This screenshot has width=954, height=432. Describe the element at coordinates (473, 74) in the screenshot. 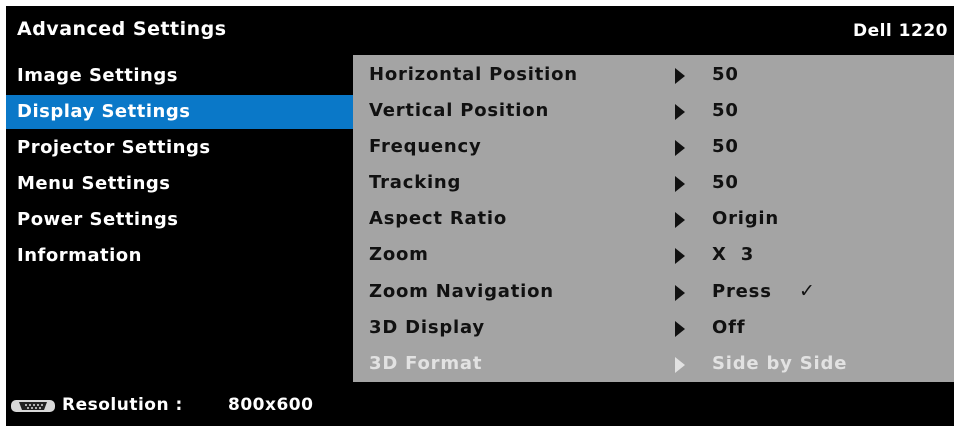

I see `setting-label: Horizontal Position` at that location.